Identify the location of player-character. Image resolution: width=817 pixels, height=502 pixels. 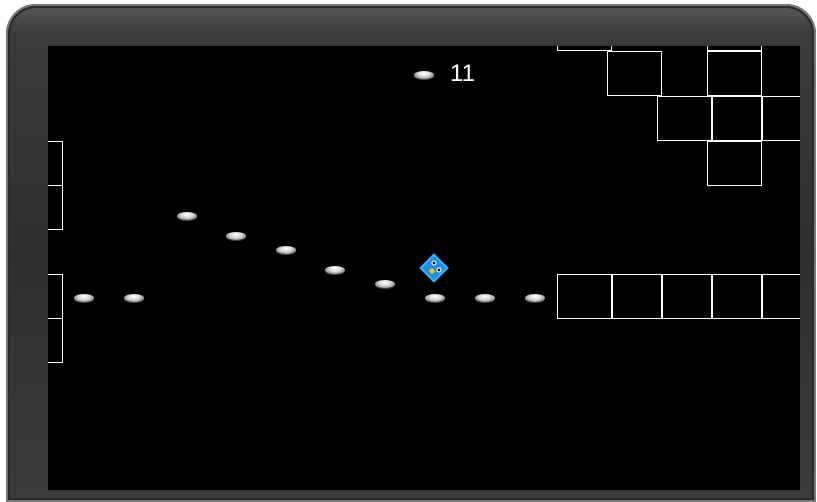
(434, 268).